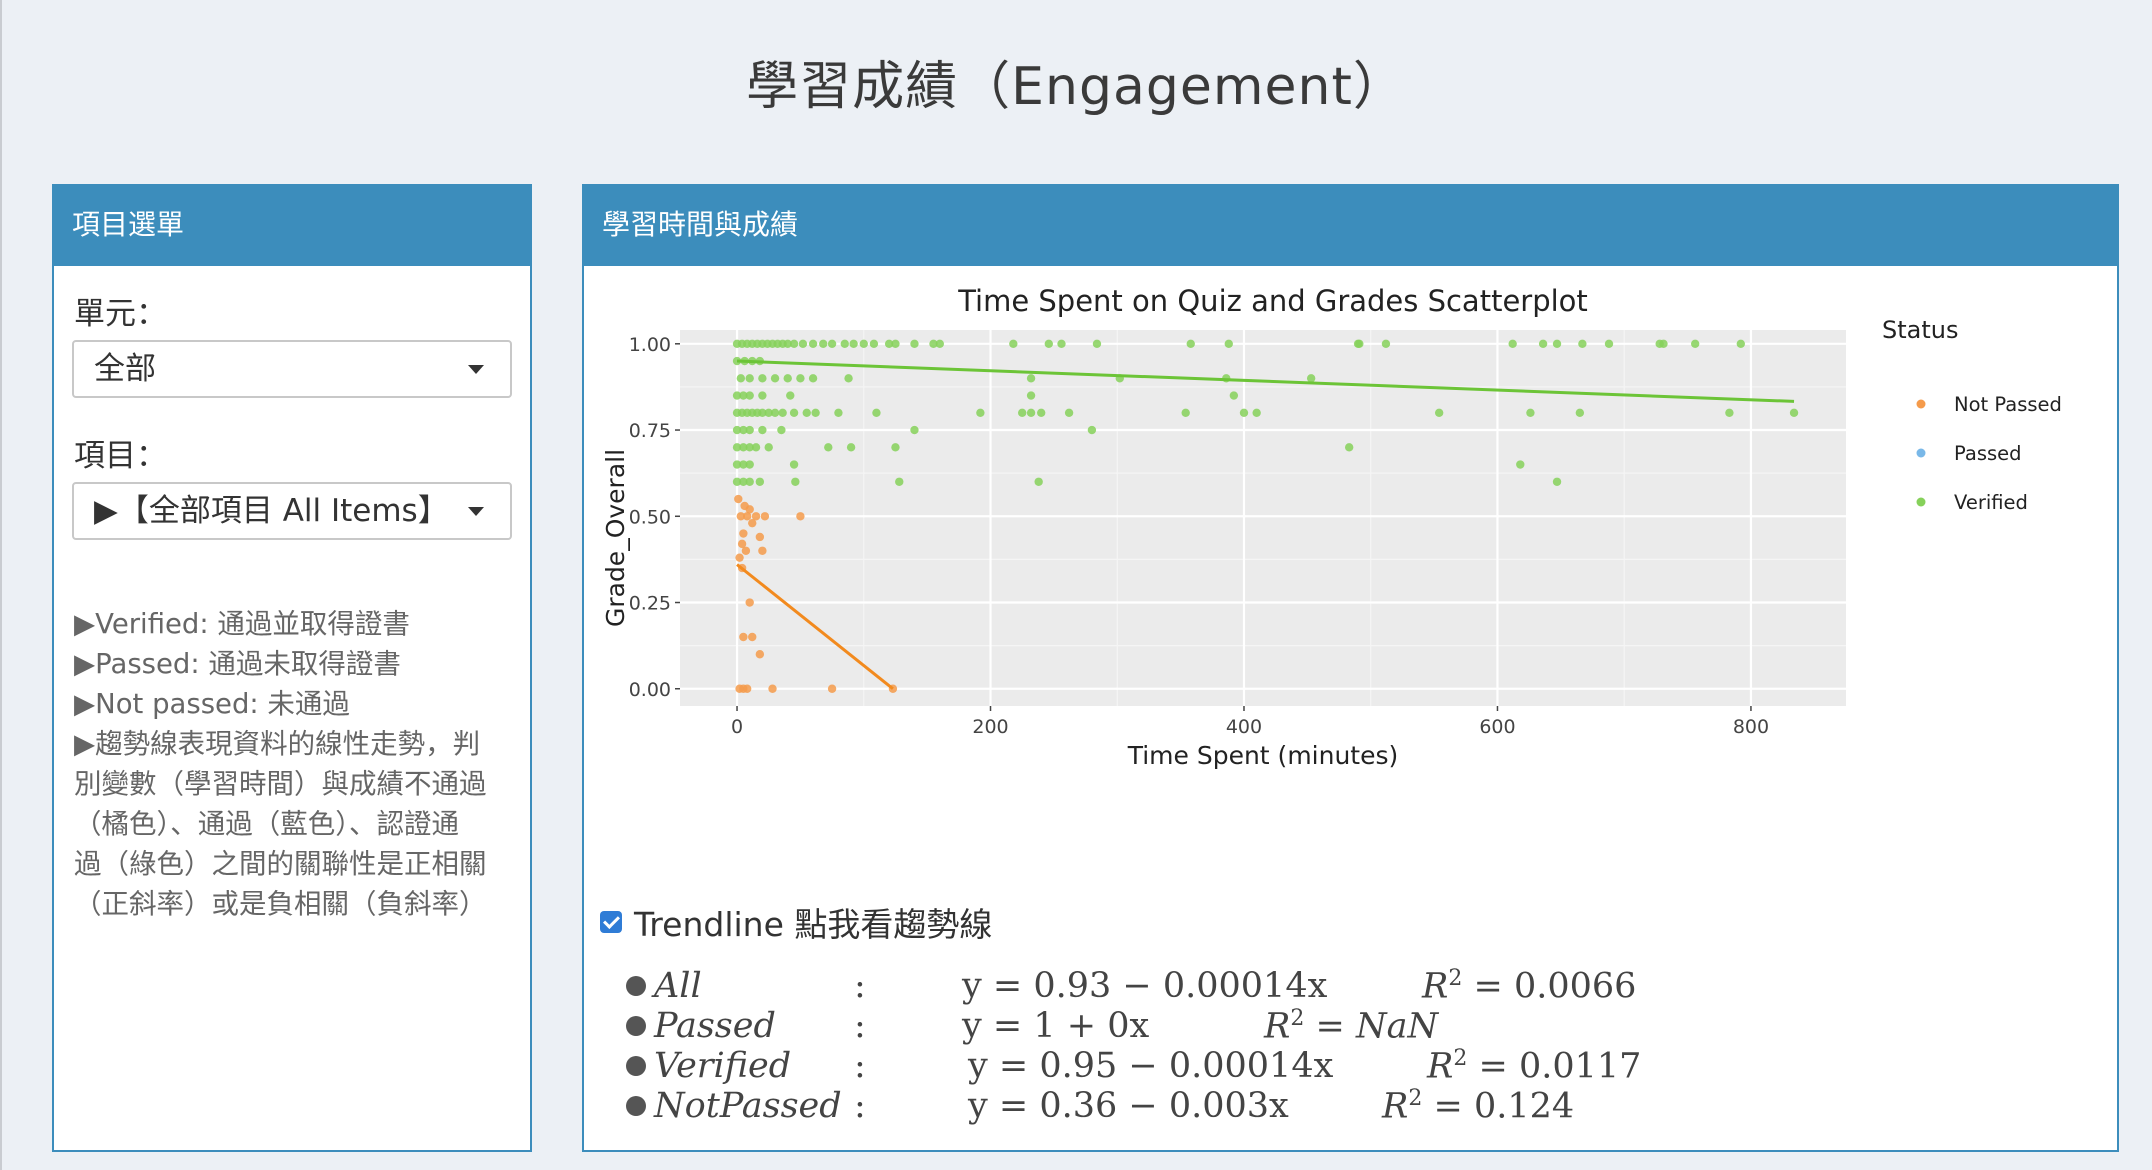  Describe the element at coordinates (650, 604) in the screenshot. I see `y-tick-label: 0.25` at that location.